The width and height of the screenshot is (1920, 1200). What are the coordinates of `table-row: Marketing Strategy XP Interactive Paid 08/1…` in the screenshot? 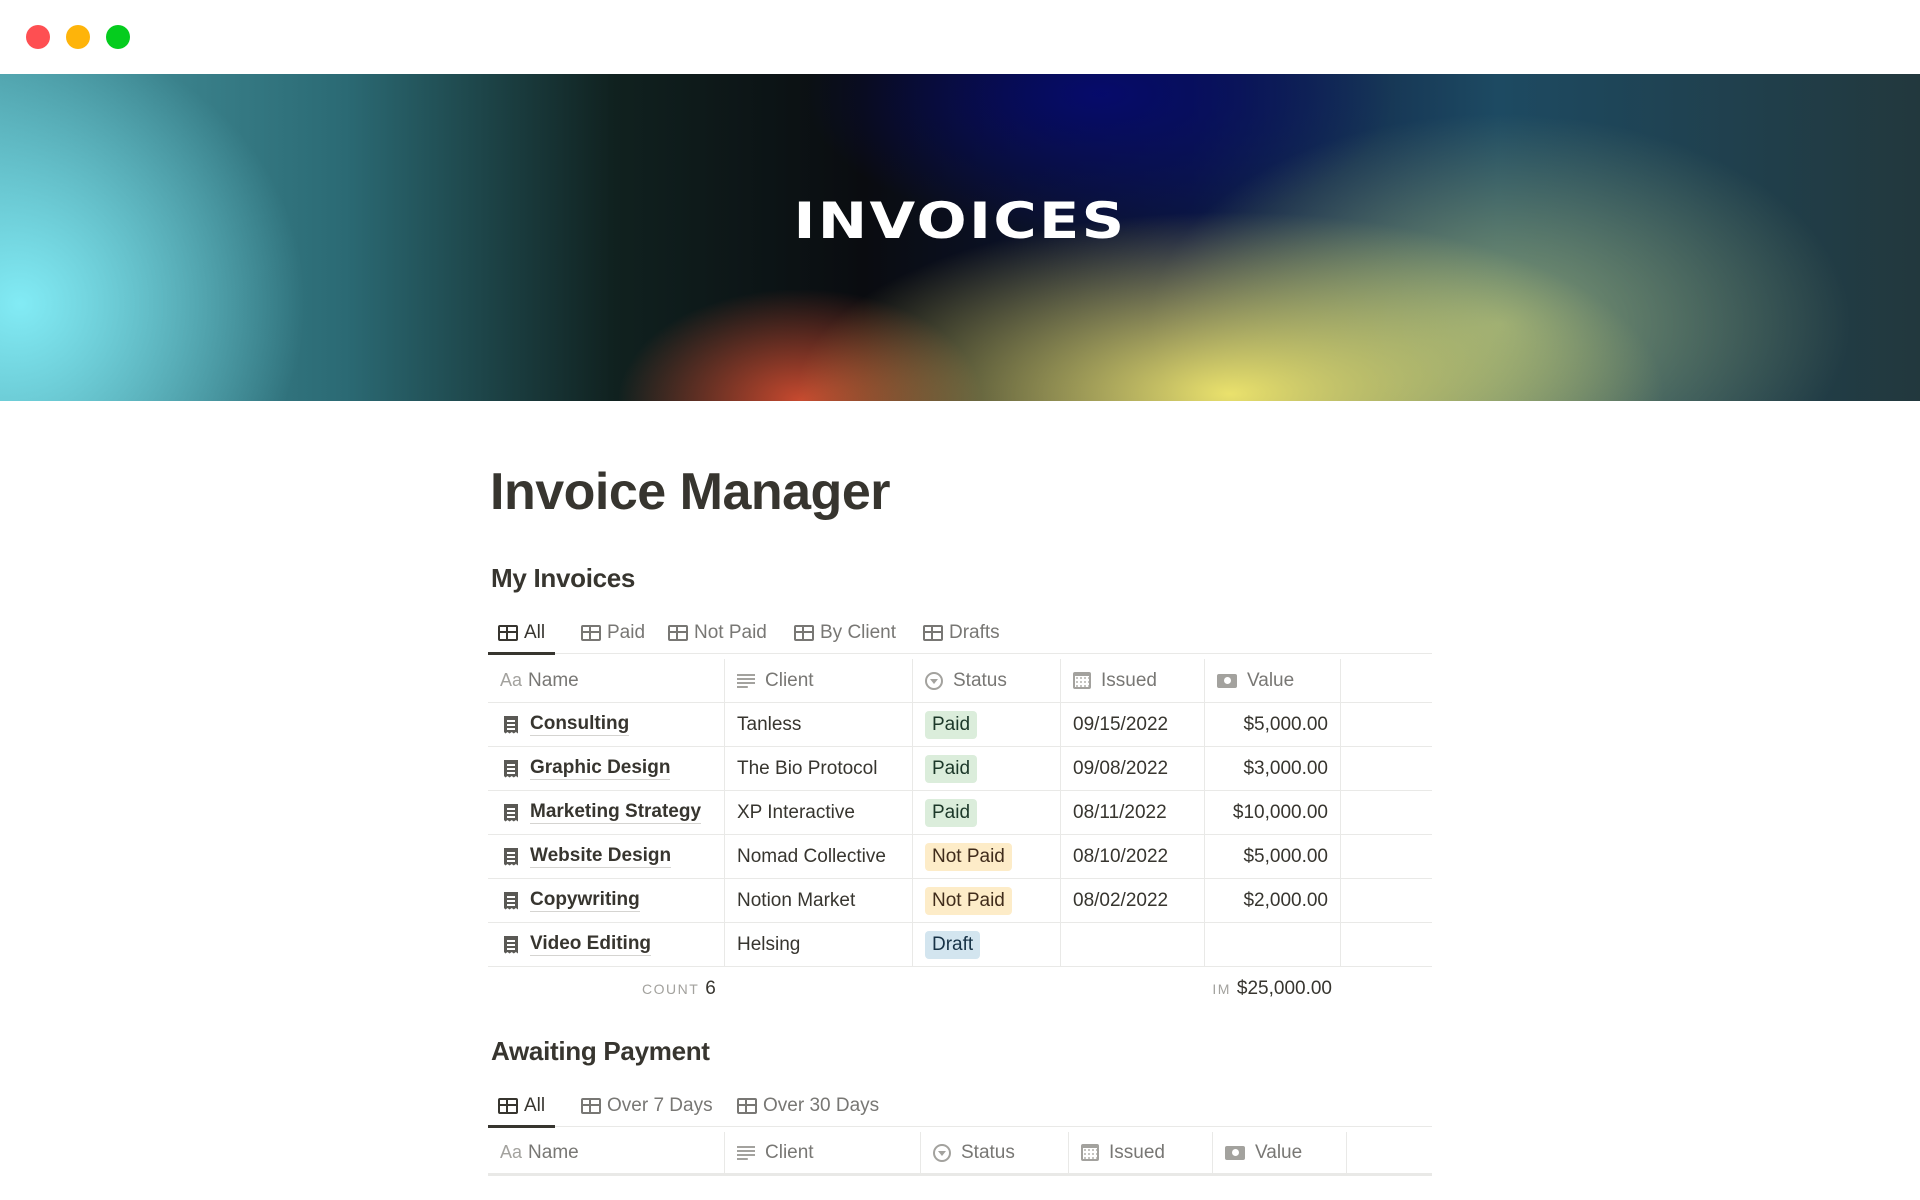 It's located at (960, 813).